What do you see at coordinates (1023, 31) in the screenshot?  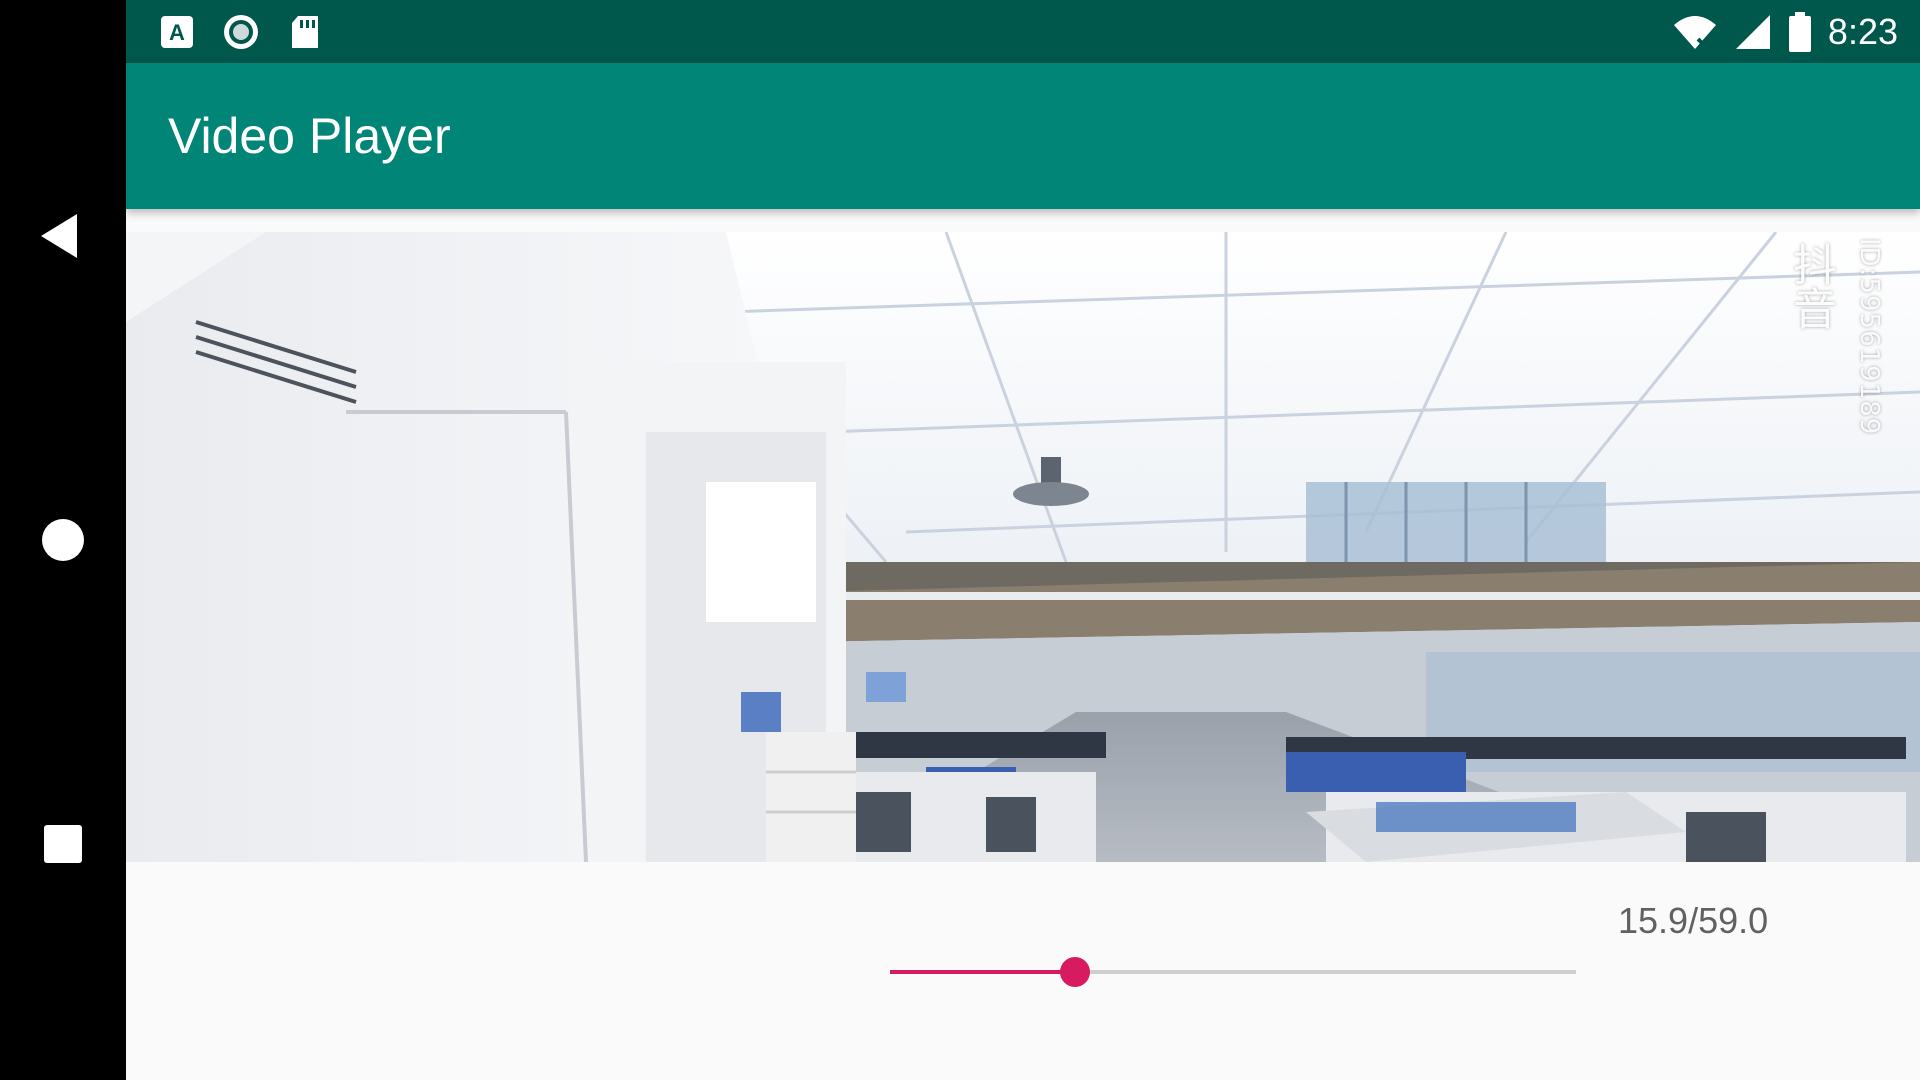 I see `status-bar: A 8:23` at bounding box center [1023, 31].